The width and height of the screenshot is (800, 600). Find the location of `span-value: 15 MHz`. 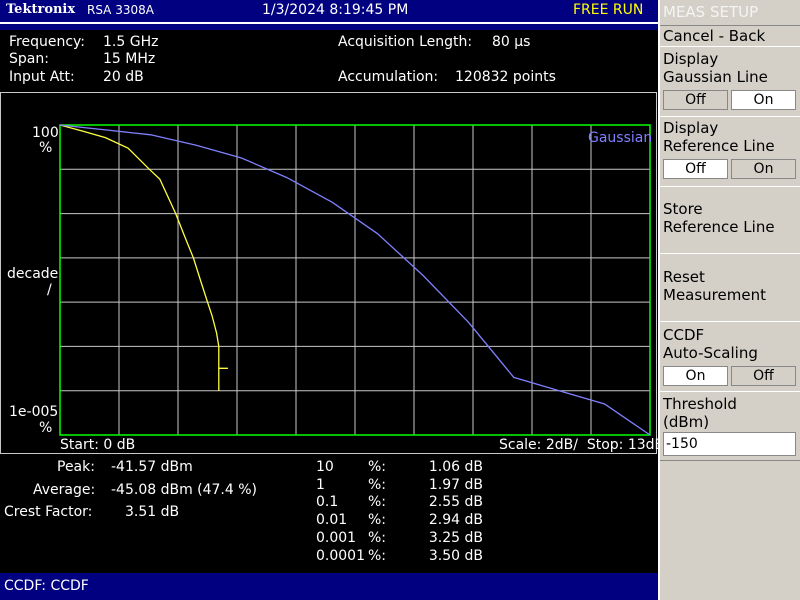

span-value: 15 MHz is located at coordinates (129, 59).